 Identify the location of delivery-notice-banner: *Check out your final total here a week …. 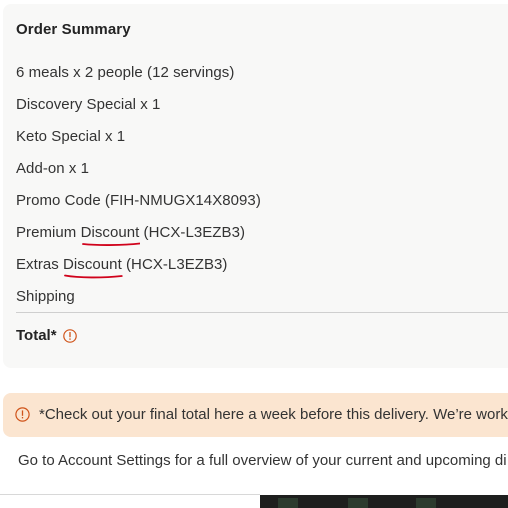
(255, 415).